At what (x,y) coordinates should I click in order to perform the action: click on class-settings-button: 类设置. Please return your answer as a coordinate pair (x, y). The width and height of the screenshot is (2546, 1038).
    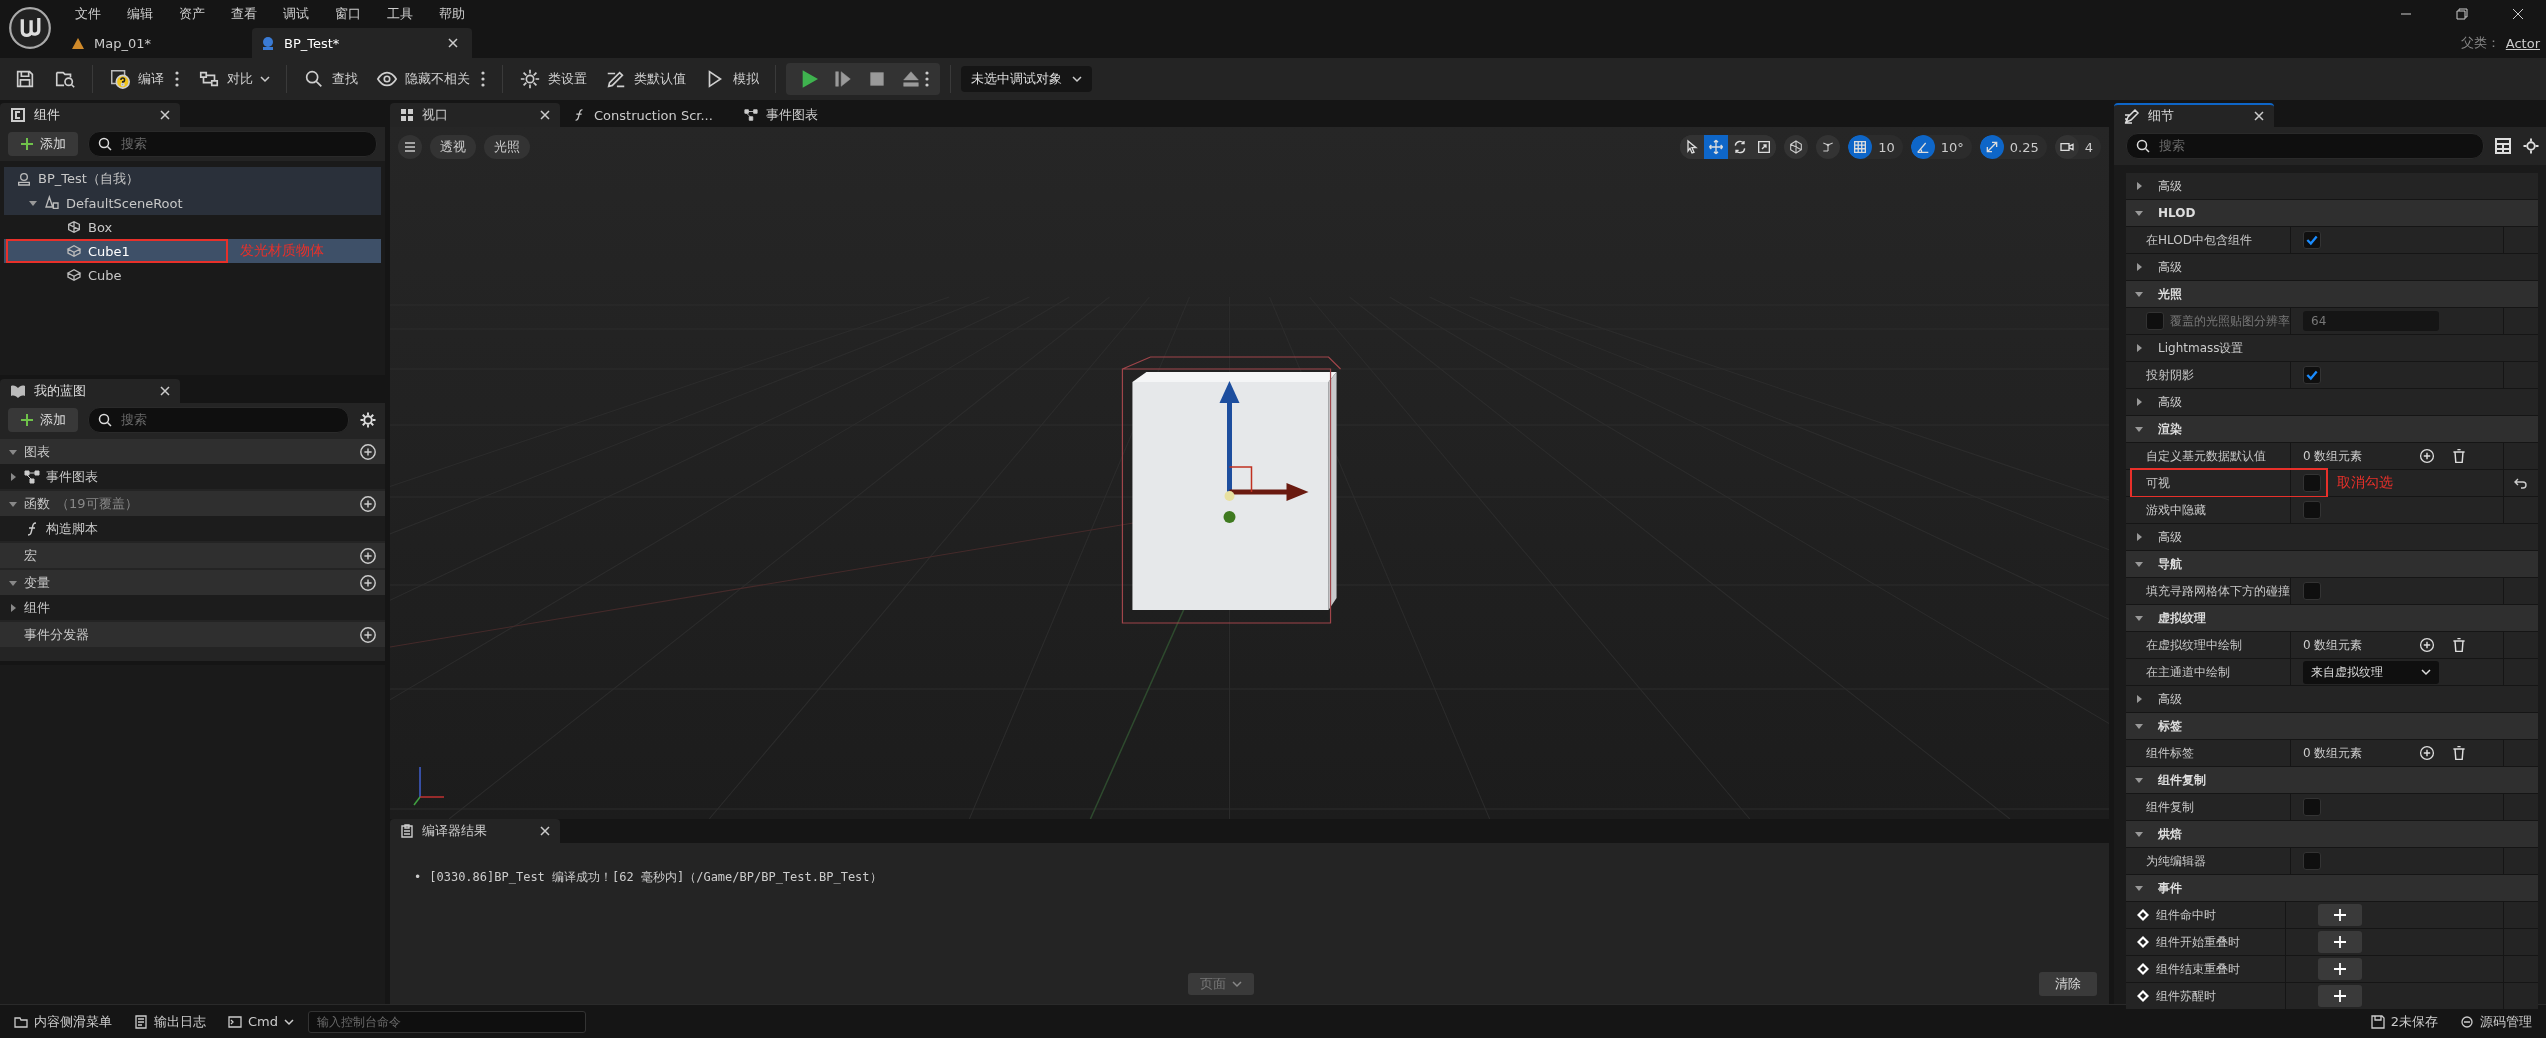
    Looking at the image, I should click on (553, 79).